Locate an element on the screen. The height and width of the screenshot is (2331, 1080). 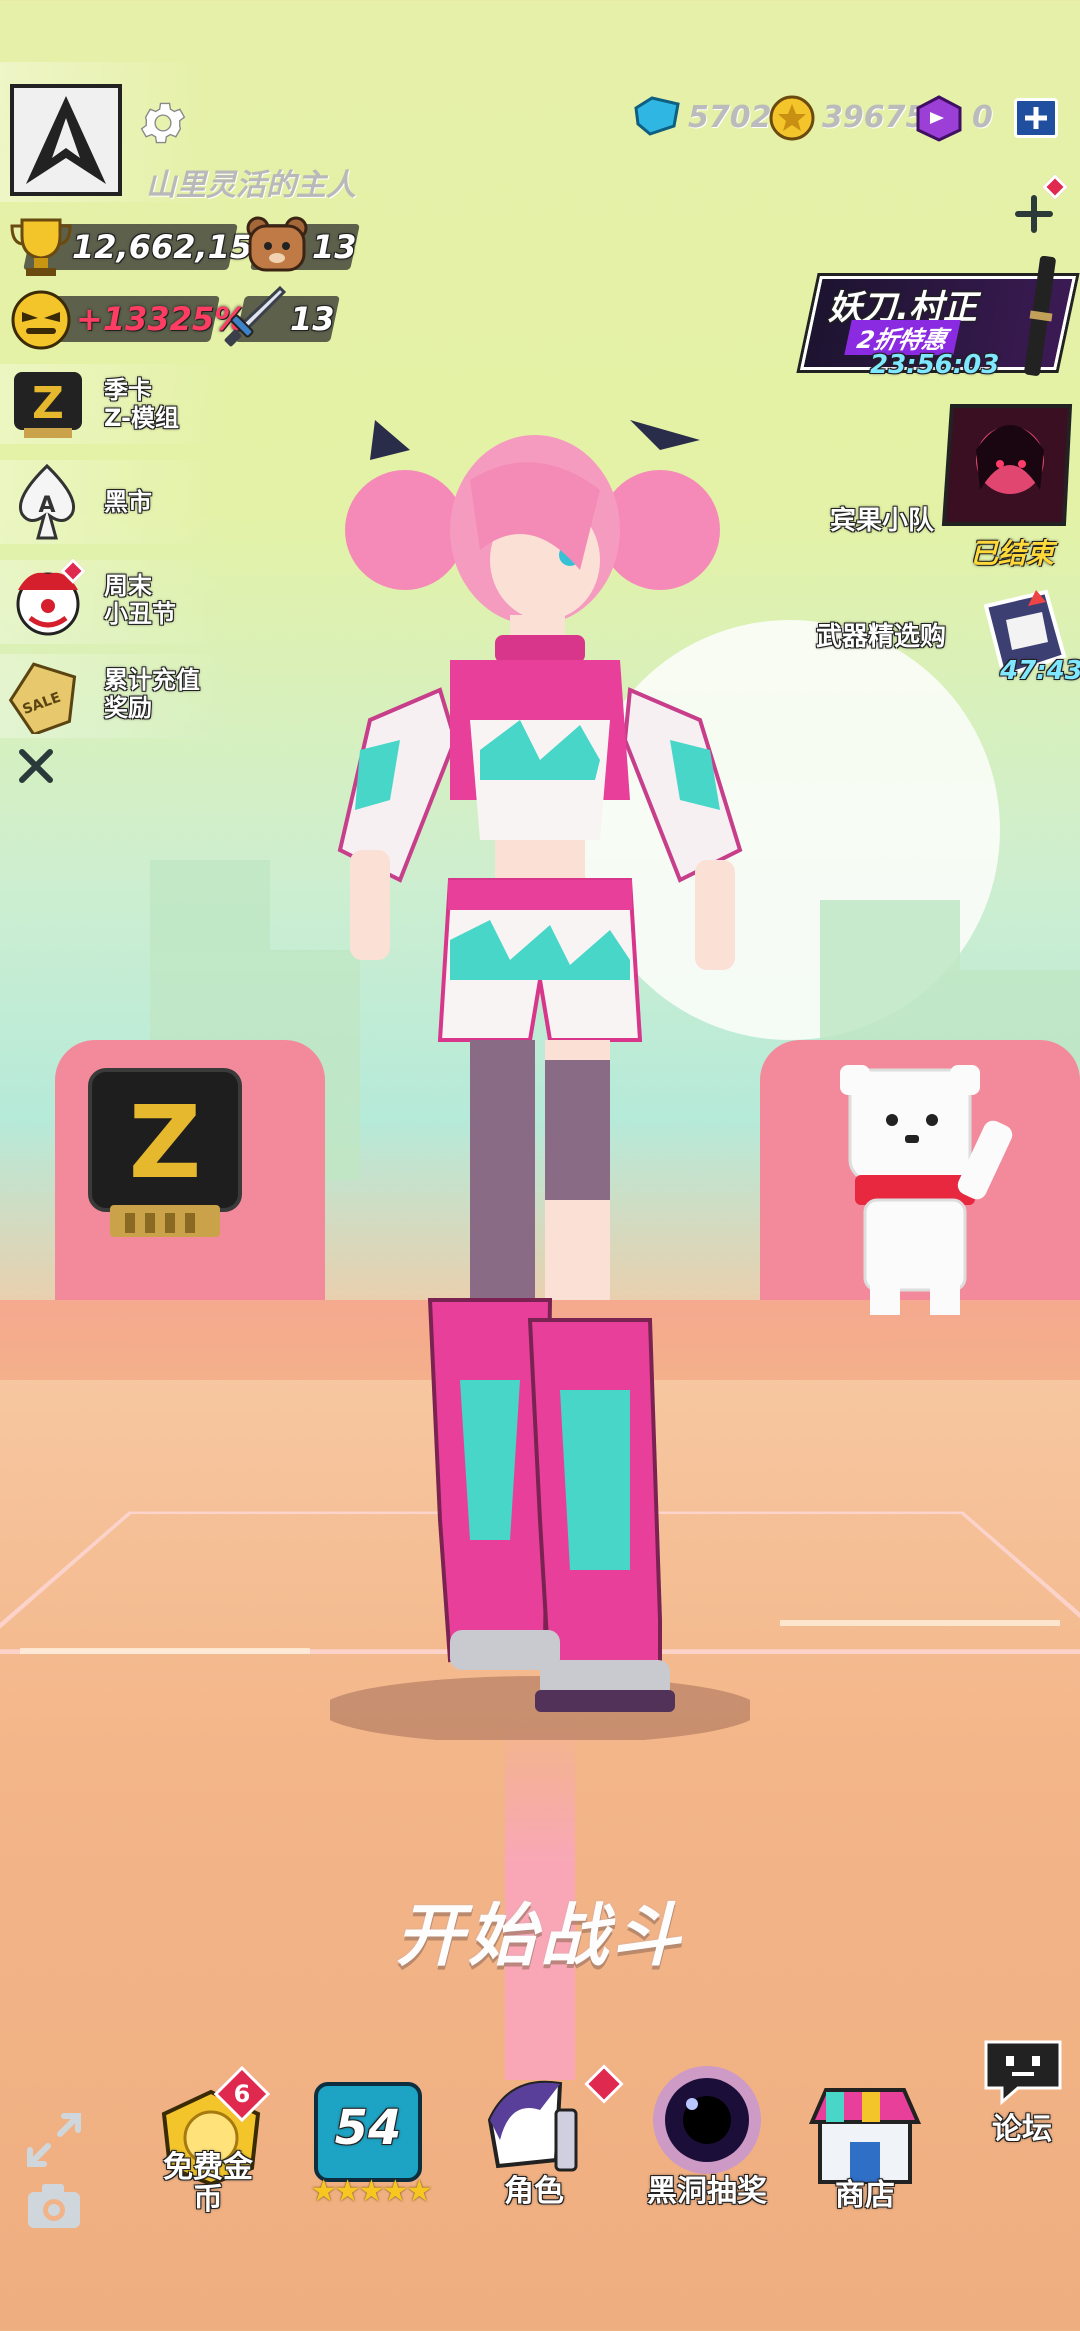
menu-season-card: Z 季卡 Z-模组 is located at coordinates (115, 404).